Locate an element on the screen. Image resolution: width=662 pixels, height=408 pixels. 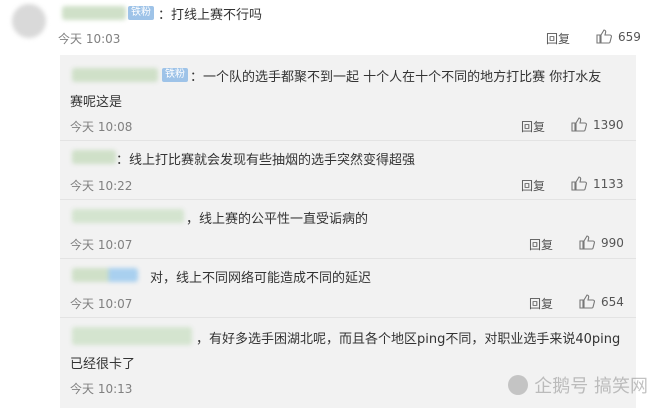
reply-text-line1: 对，线上不同网络可能造成不同的延迟 is located at coordinates (261, 278).